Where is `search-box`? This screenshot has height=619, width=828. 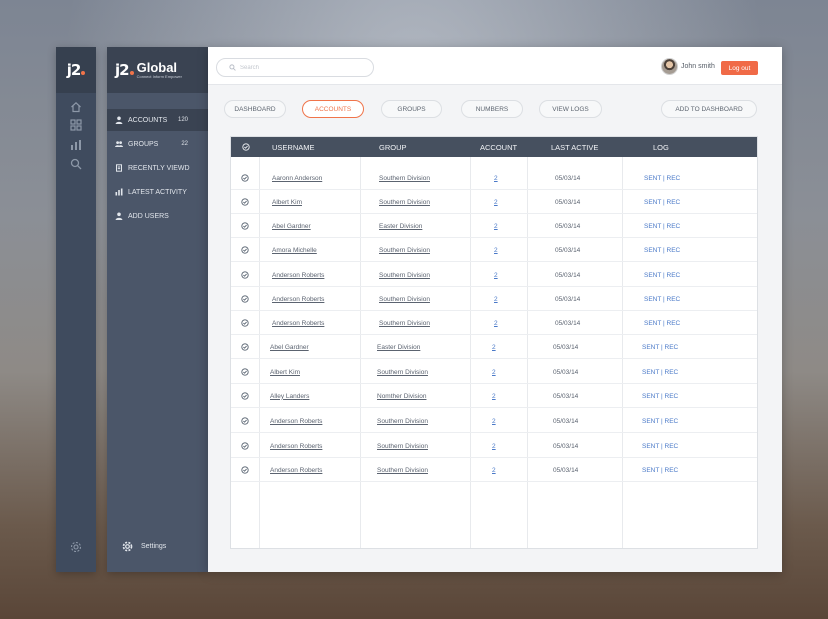
search-box is located at coordinates (295, 67).